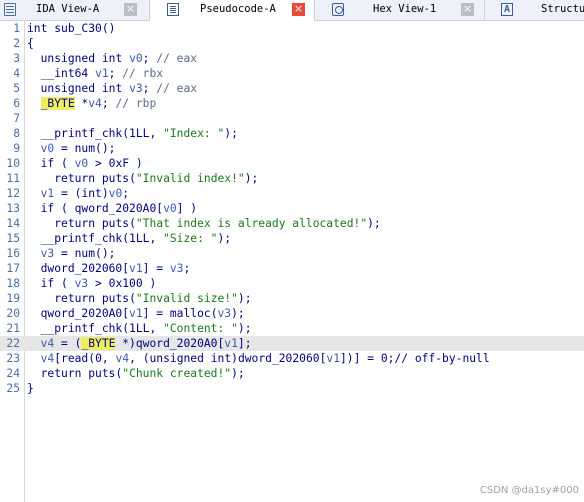 Image resolution: width=584 pixels, height=502 pixels. What do you see at coordinates (292, 253) in the screenshot?
I see `code-line: 16 v3 = num();` at bounding box center [292, 253].